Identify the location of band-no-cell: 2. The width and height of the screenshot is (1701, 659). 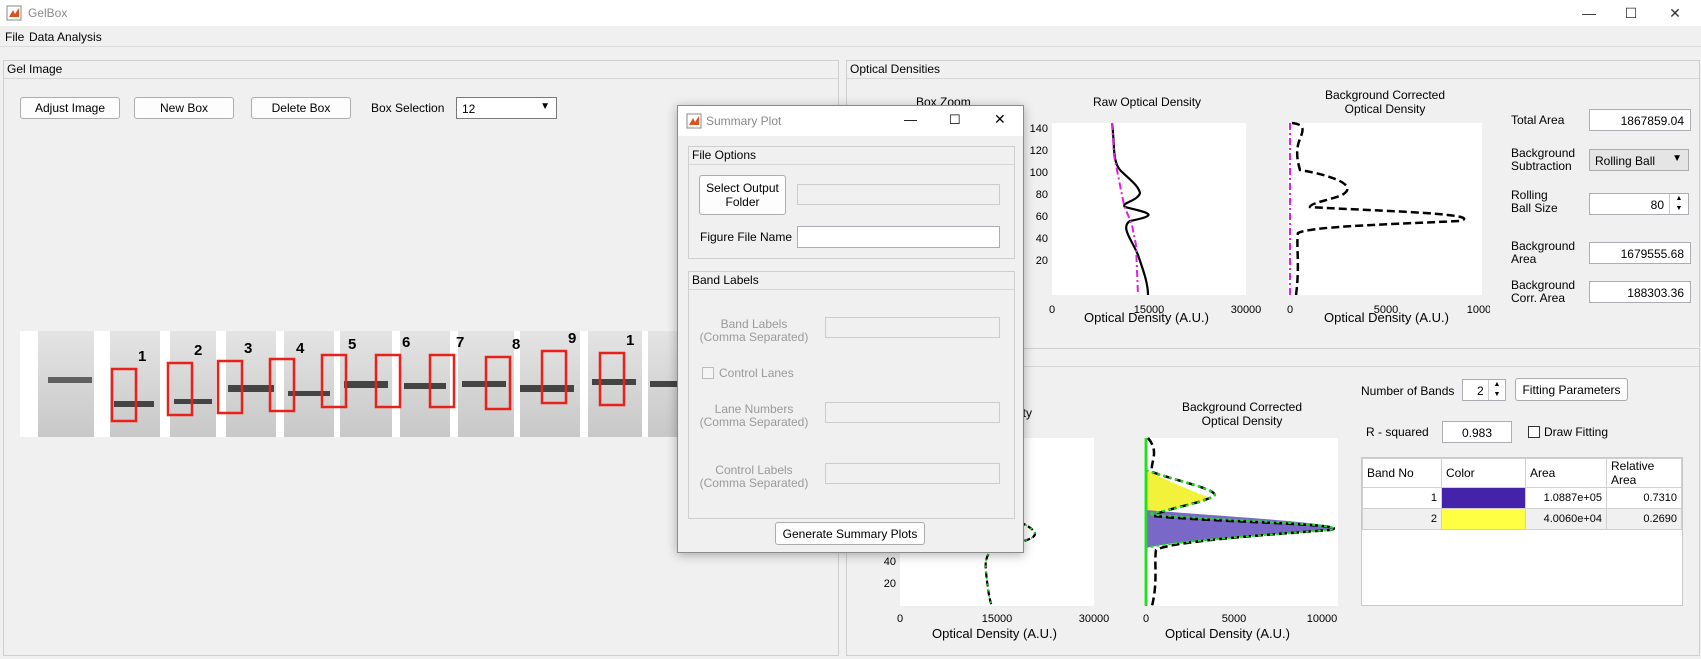
(1402, 519).